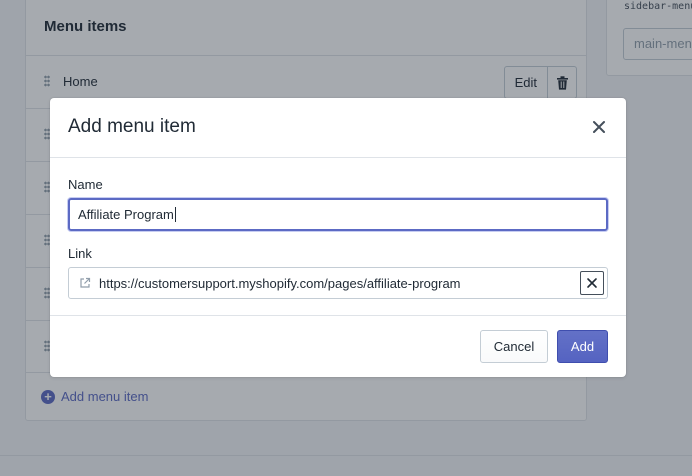  I want to click on clear-link-button, so click(592, 283).